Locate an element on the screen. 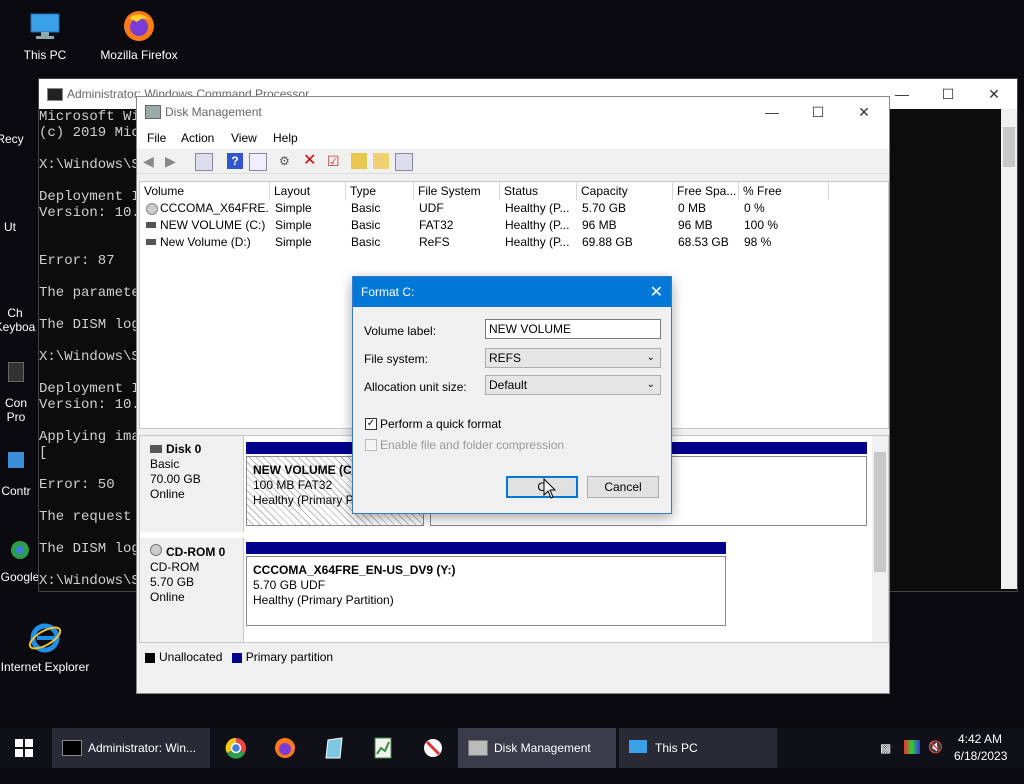 The image size is (1024, 784). disk-0-info: Disk 0 Basic 70.00 GB Online is located at coordinates (192, 484).